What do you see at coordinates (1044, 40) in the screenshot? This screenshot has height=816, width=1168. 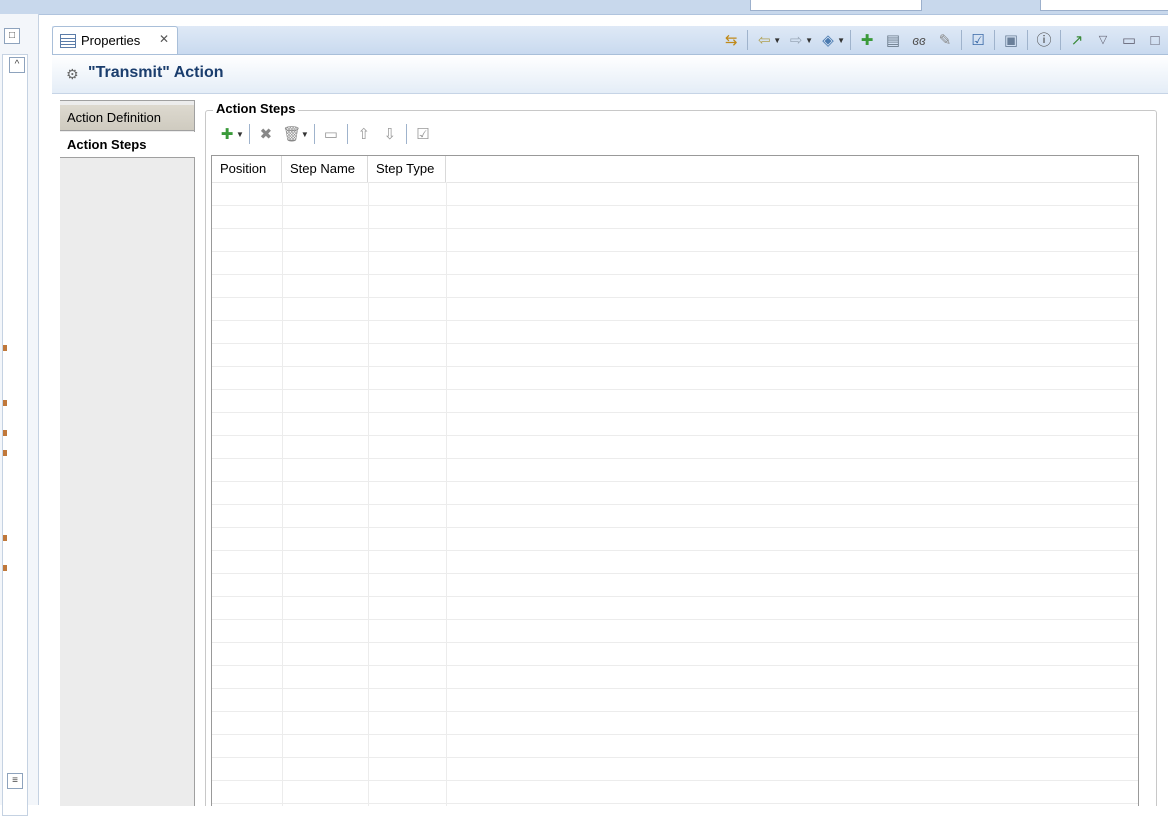 I see `help-icon: ⓘ` at bounding box center [1044, 40].